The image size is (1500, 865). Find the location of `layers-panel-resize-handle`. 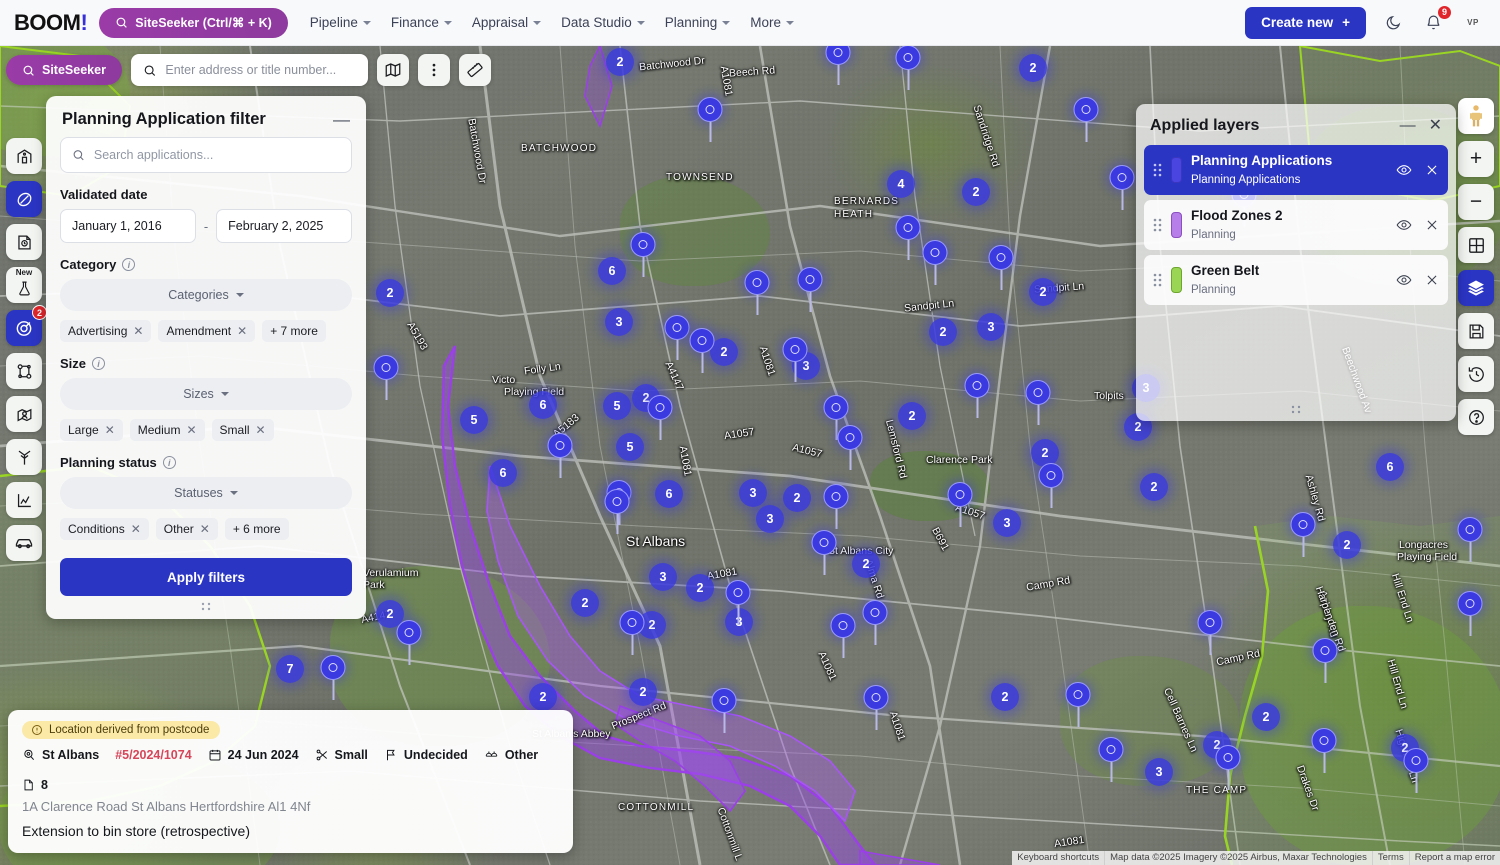

layers-panel-resize-handle is located at coordinates (1296, 409).